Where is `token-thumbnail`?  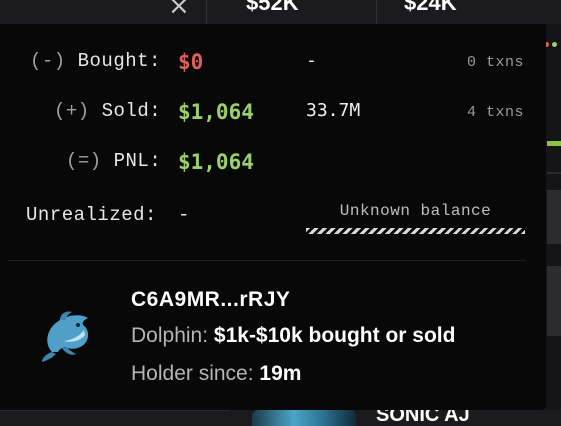
token-thumbnail is located at coordinates (304, 418).